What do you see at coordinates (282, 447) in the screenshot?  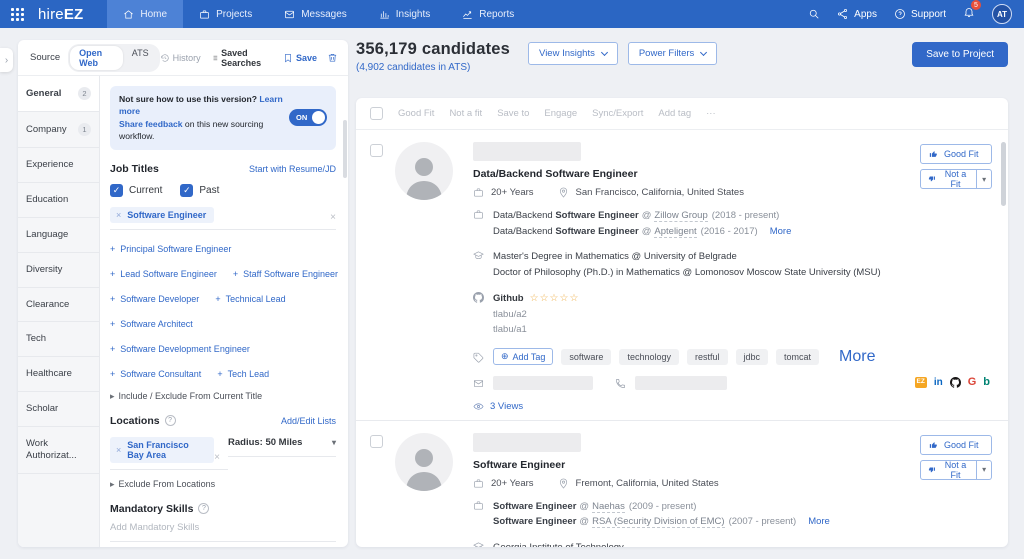 I see `radius-dropdown: Radius: 50 Miles` at bounding box center [282, 447].